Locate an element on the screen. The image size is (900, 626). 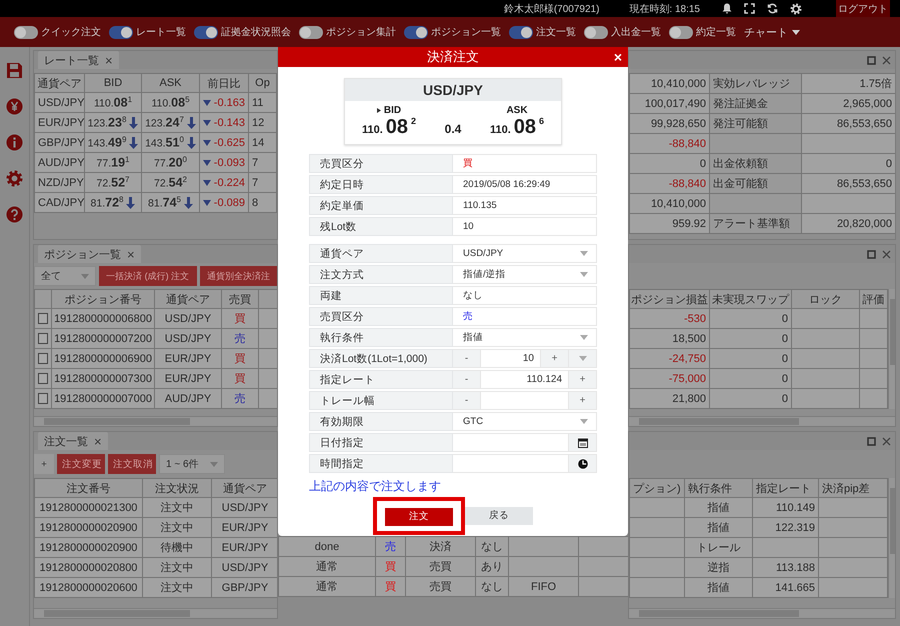
range-select: 1 ~ 6件 is located at coordinates (192, 464).